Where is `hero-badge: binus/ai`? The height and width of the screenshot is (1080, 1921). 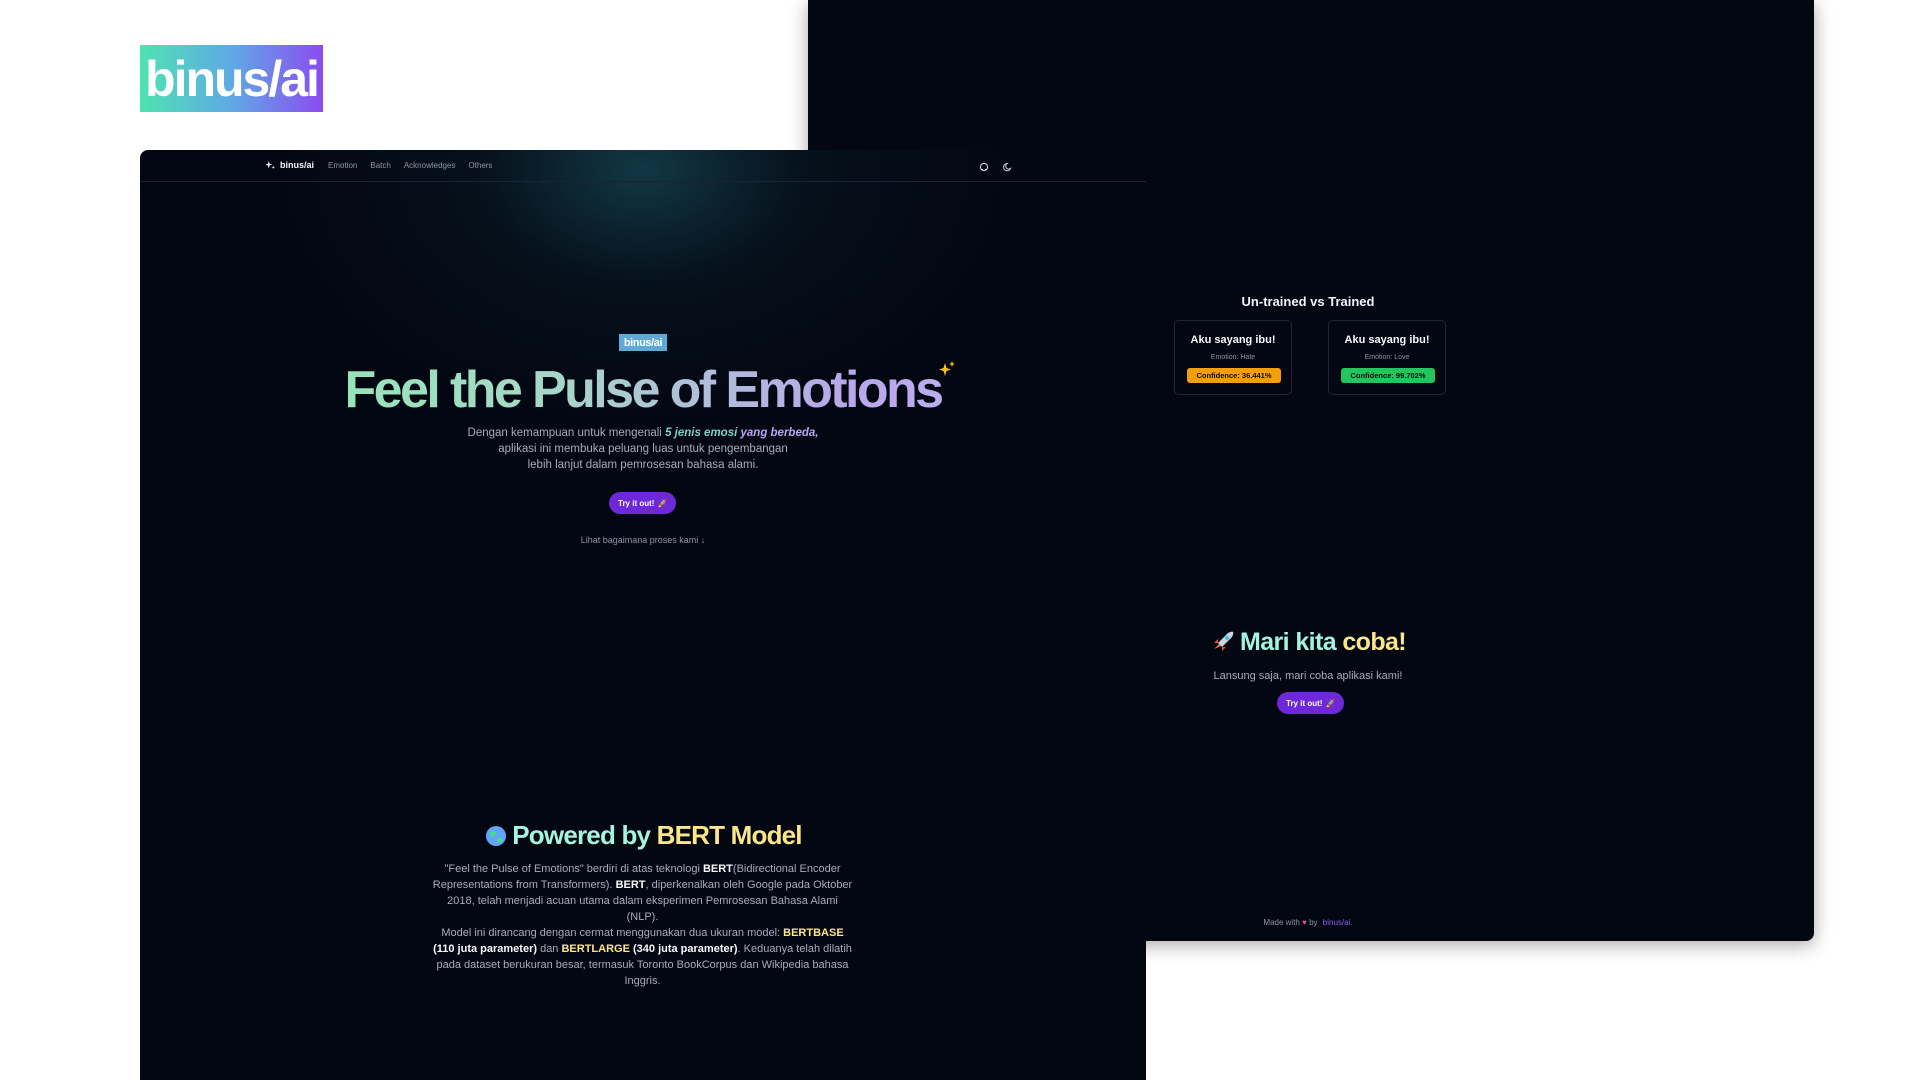 hero-badge: binus/ai is located at coordinates (643, 342).